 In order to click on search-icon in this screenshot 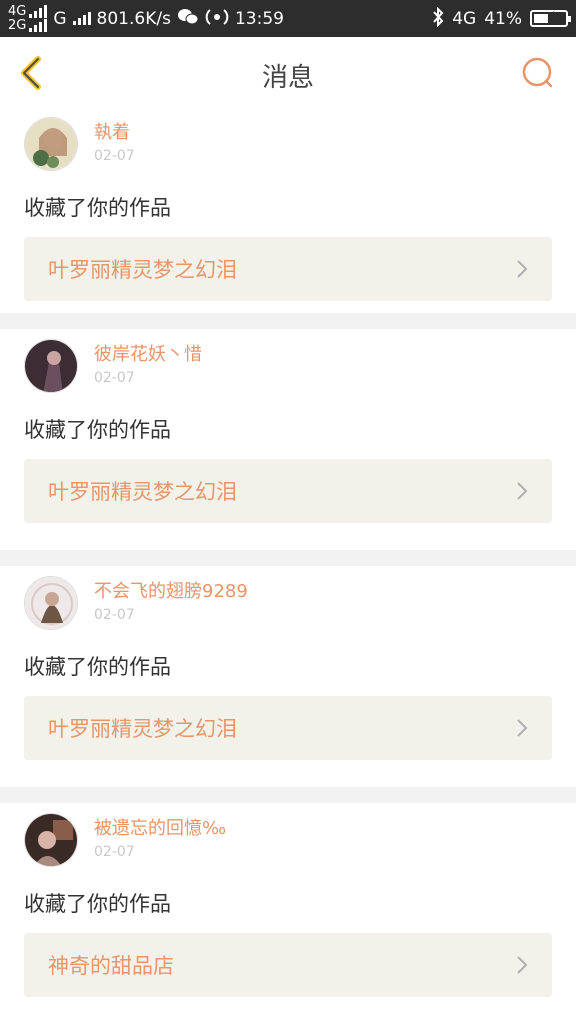, I will do `click(537, 72)`.